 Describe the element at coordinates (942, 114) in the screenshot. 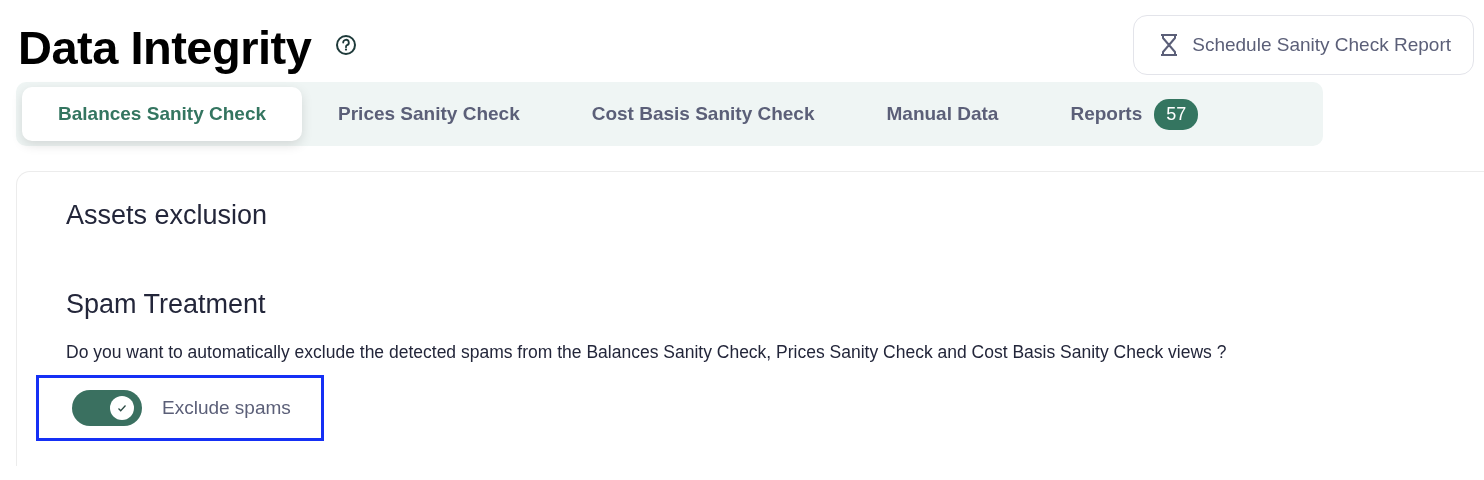

I see `tab: Manual Data` at that location.